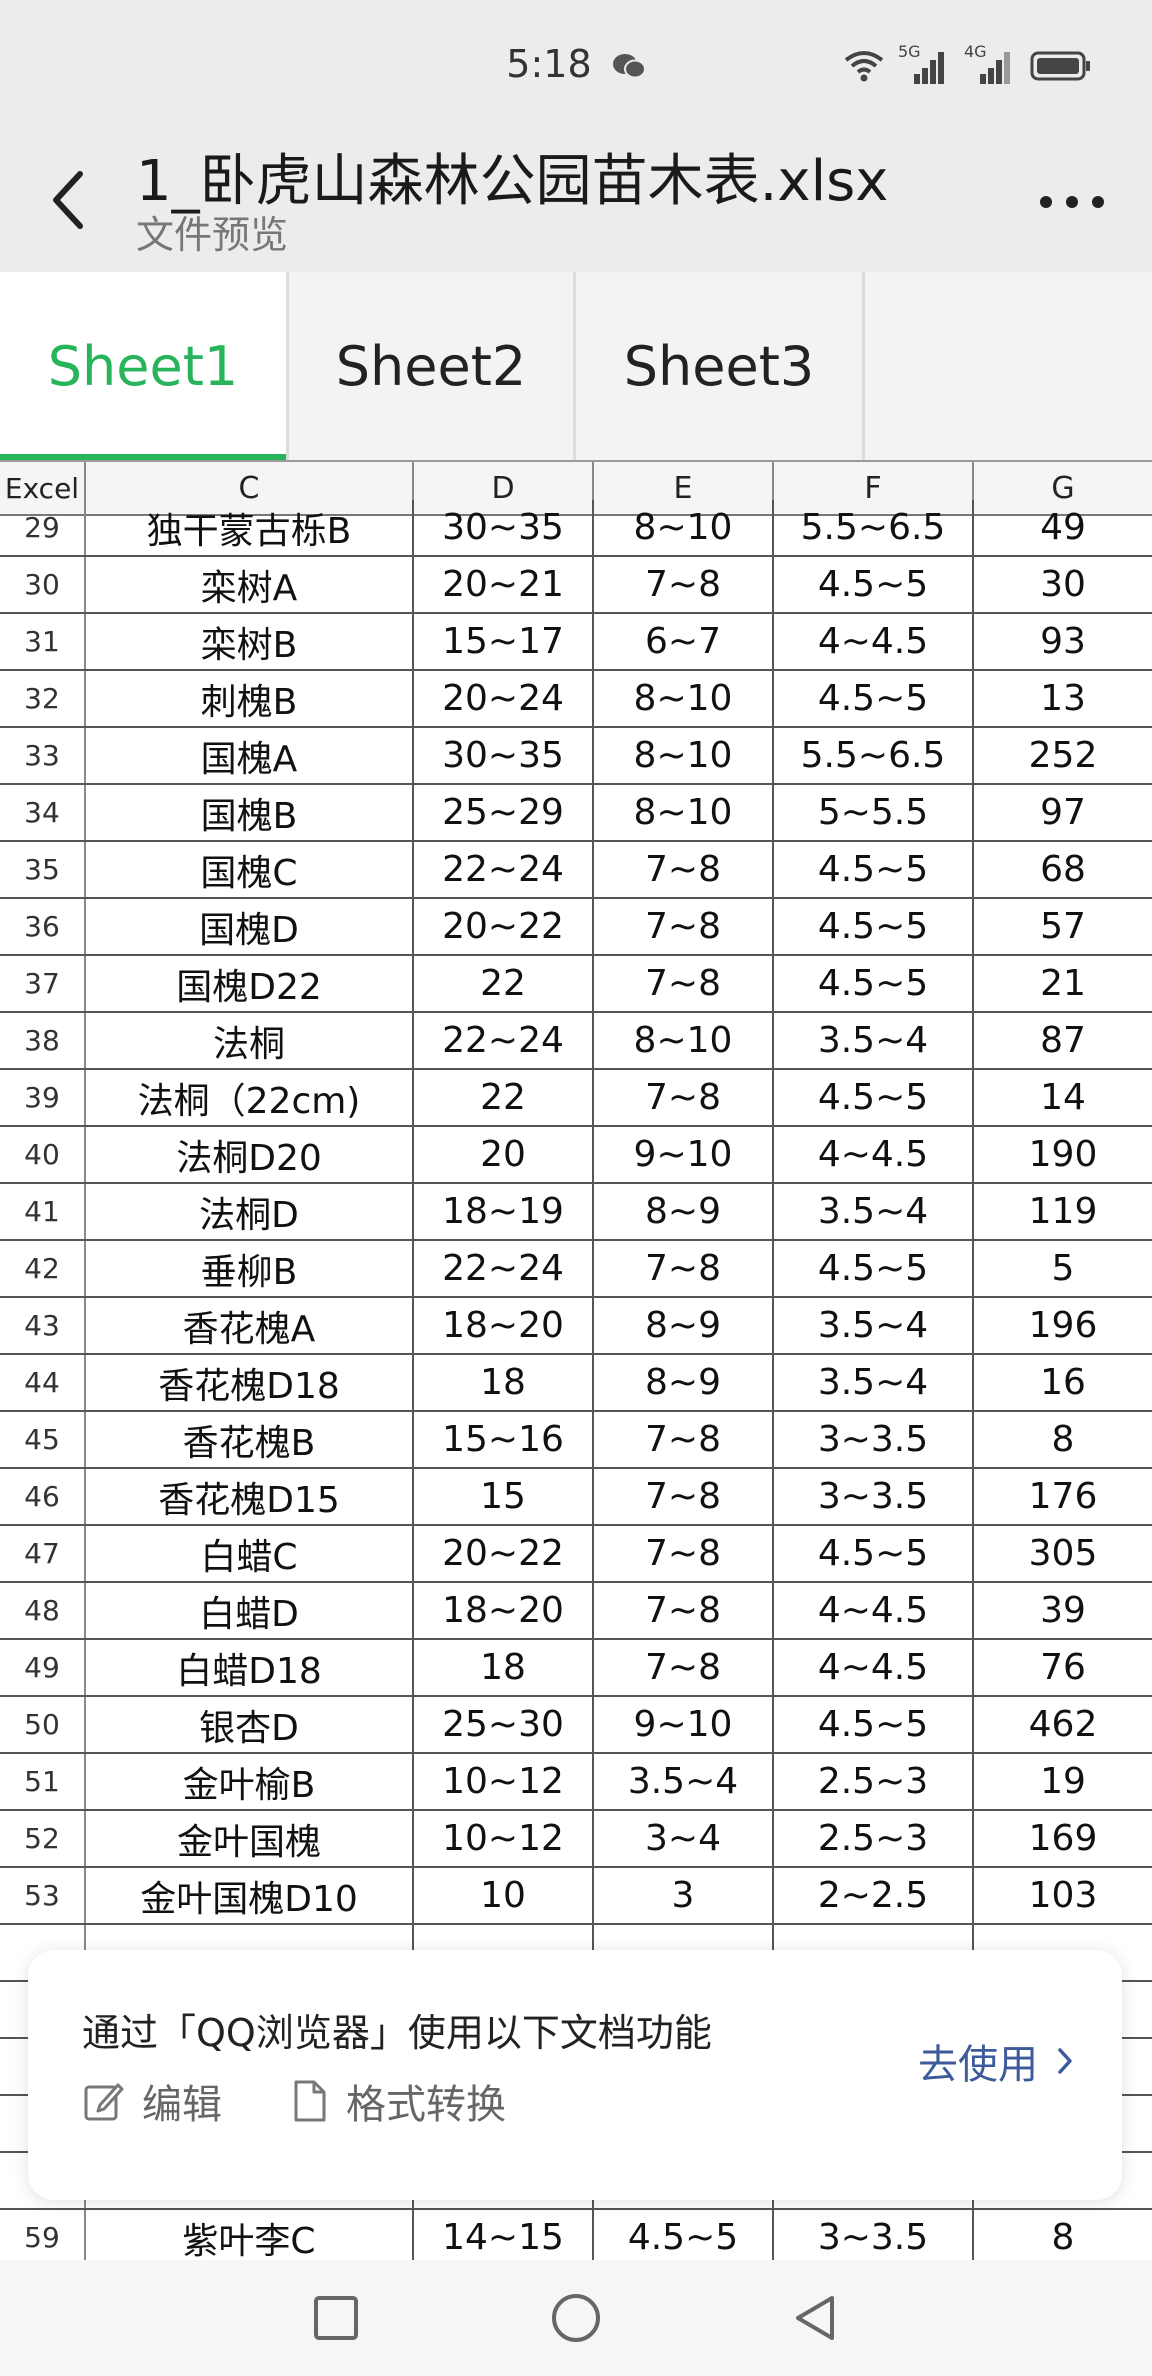 The width and height of the screenshot is (1152, 2376). Describe the element at coordinates (43, 1895) in the screenshot. I see `row-number: 53` at that location.